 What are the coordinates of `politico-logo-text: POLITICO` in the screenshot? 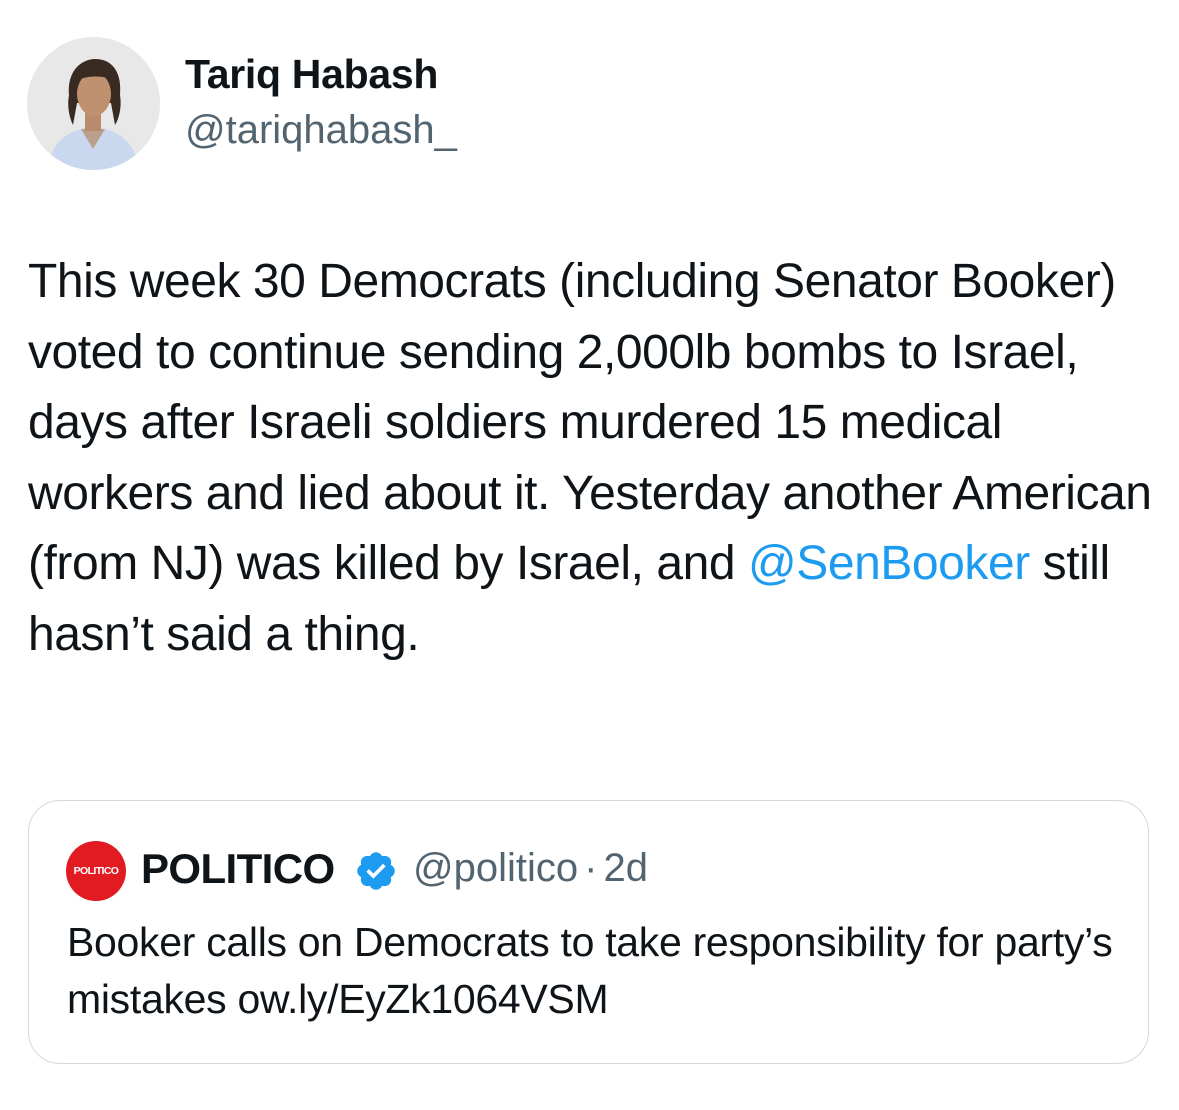 It's located at (96, 871).